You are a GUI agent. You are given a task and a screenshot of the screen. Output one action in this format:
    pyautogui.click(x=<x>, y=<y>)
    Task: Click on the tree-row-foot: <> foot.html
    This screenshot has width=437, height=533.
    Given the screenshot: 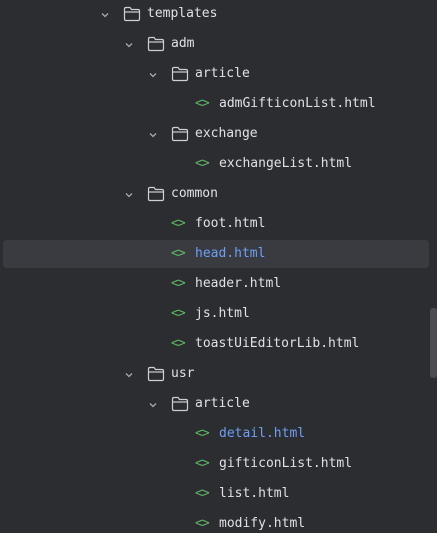 What is the action you would take?
    pyautogui.click(x=218, y=225)
    